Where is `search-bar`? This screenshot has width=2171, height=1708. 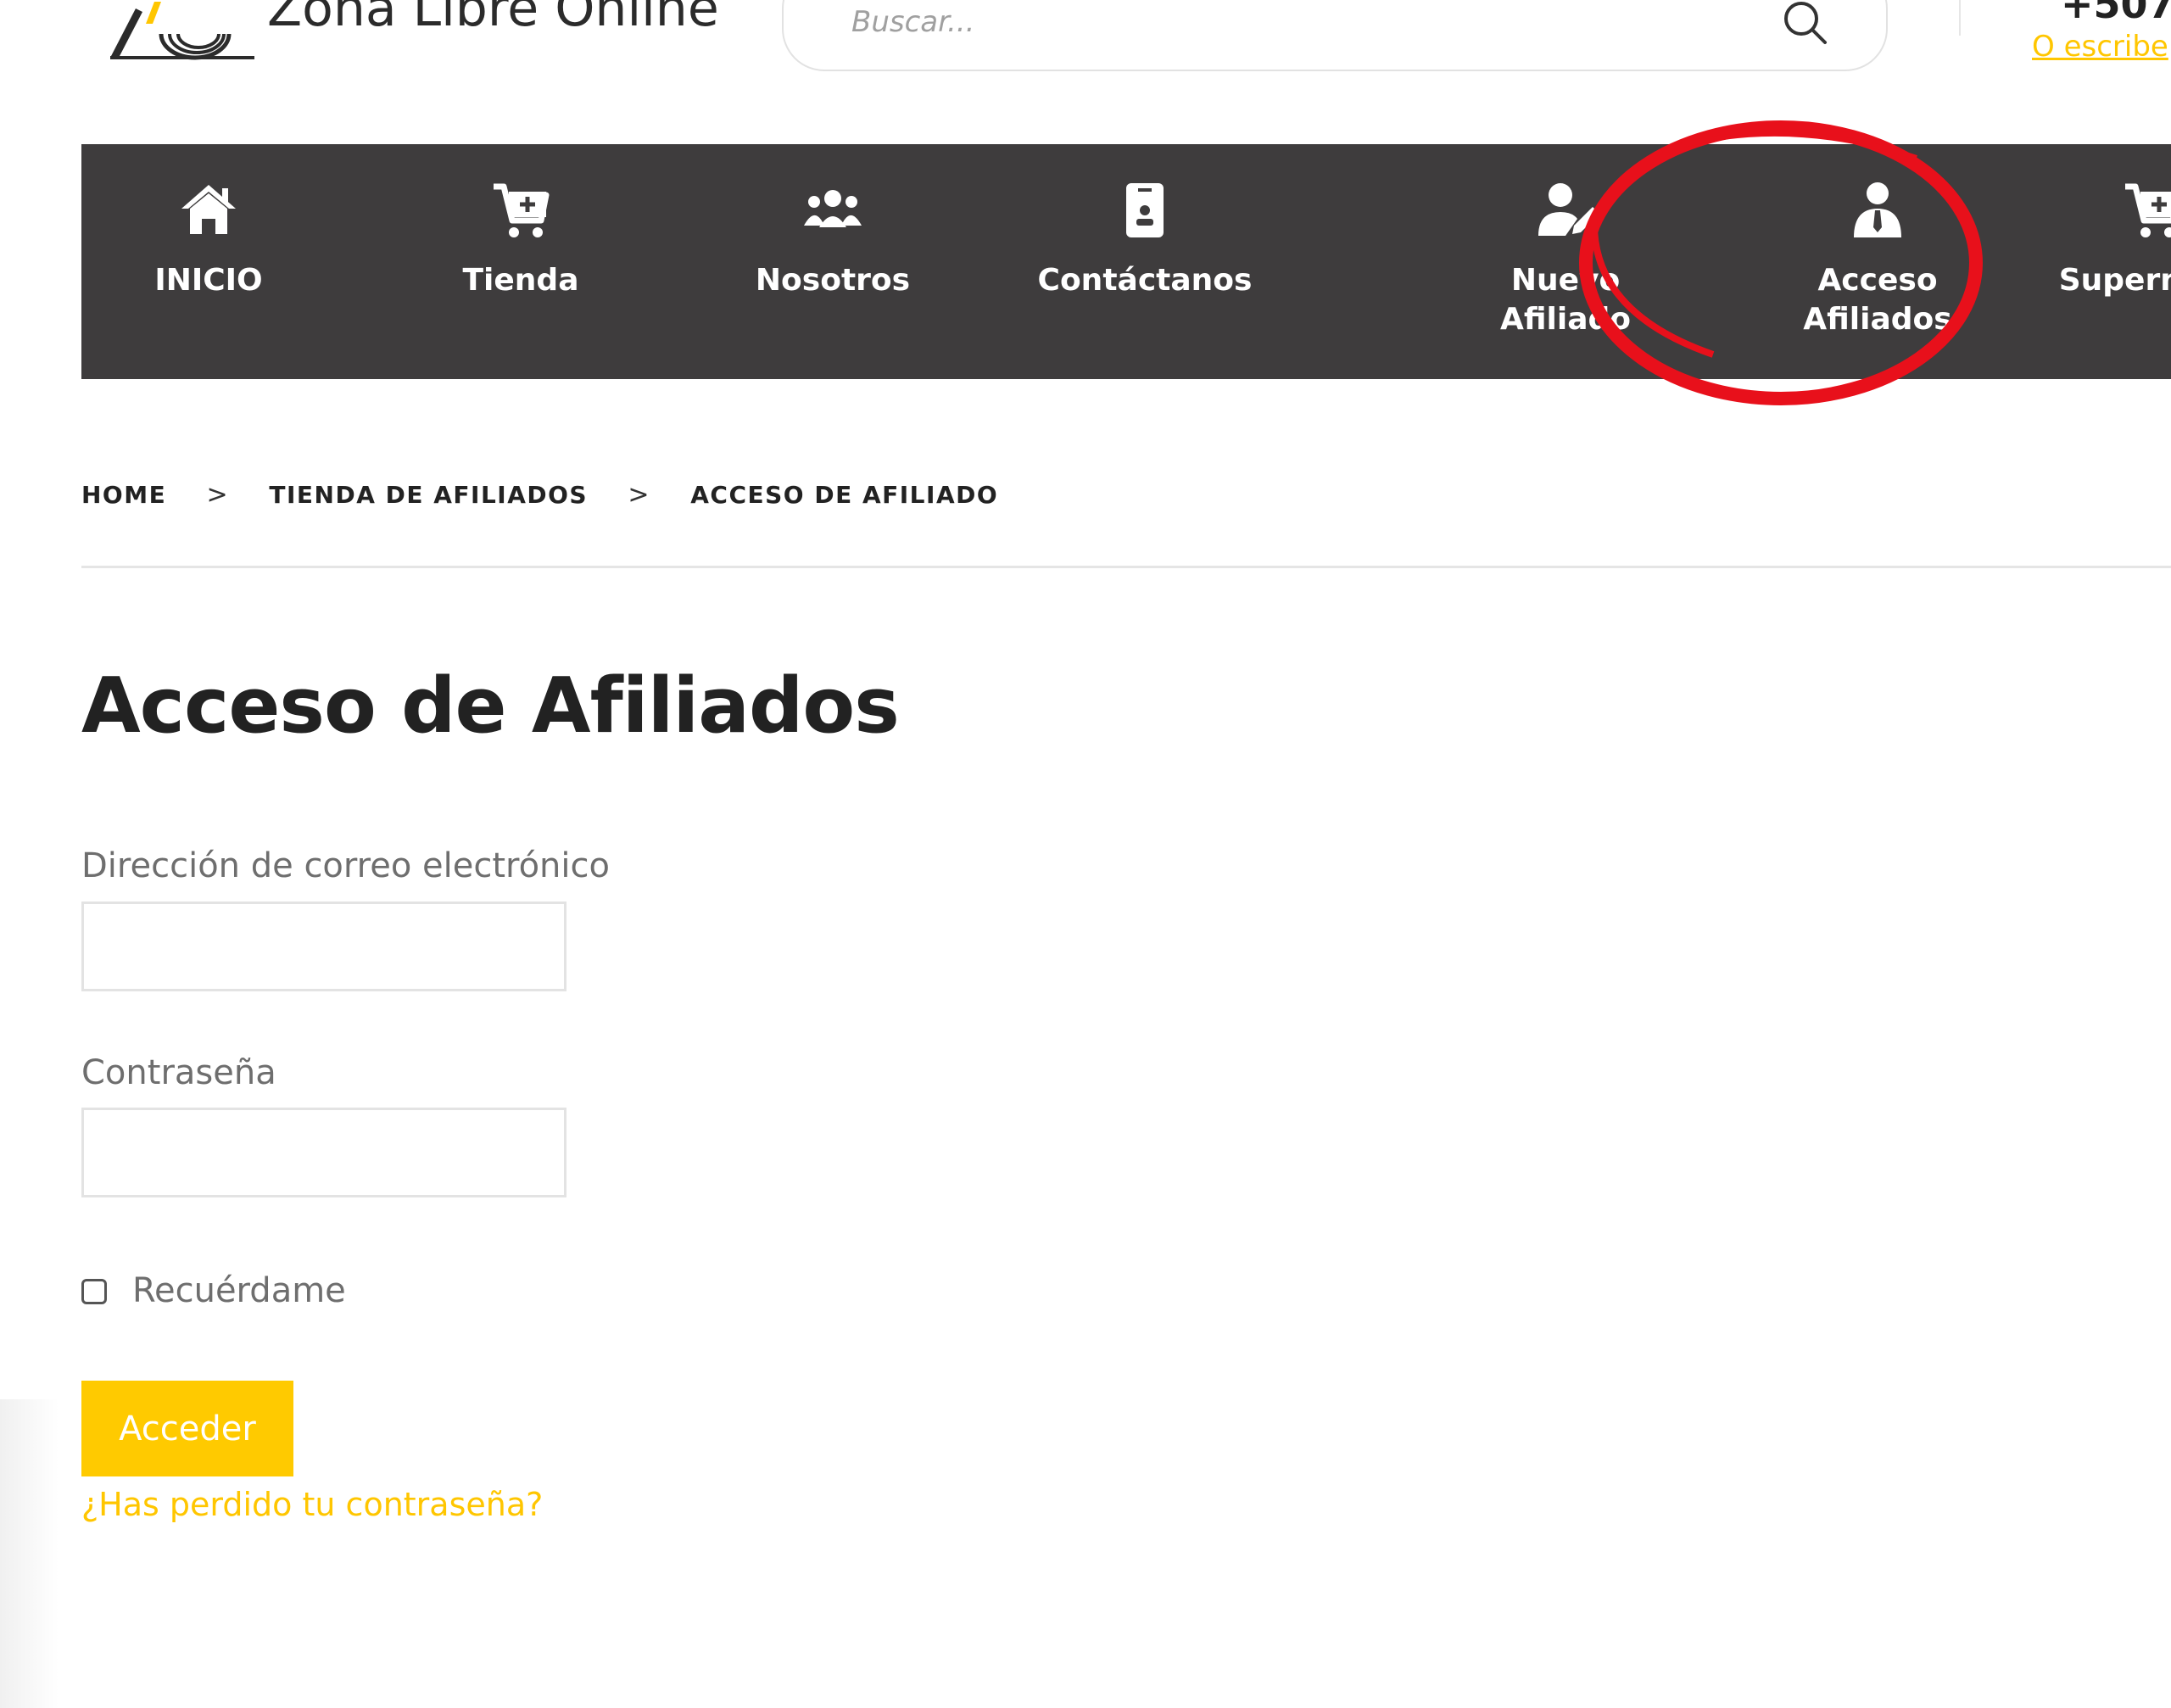 search-bar is located at coordinates (1335, 35).